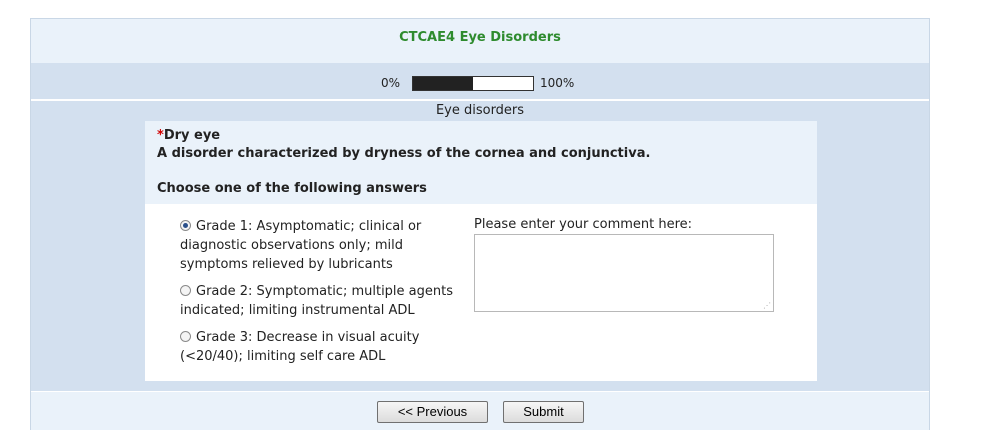 The height and width of the screenshot is (444, 996). I want to click on question-title: *Dry eye, so click(188, 135).